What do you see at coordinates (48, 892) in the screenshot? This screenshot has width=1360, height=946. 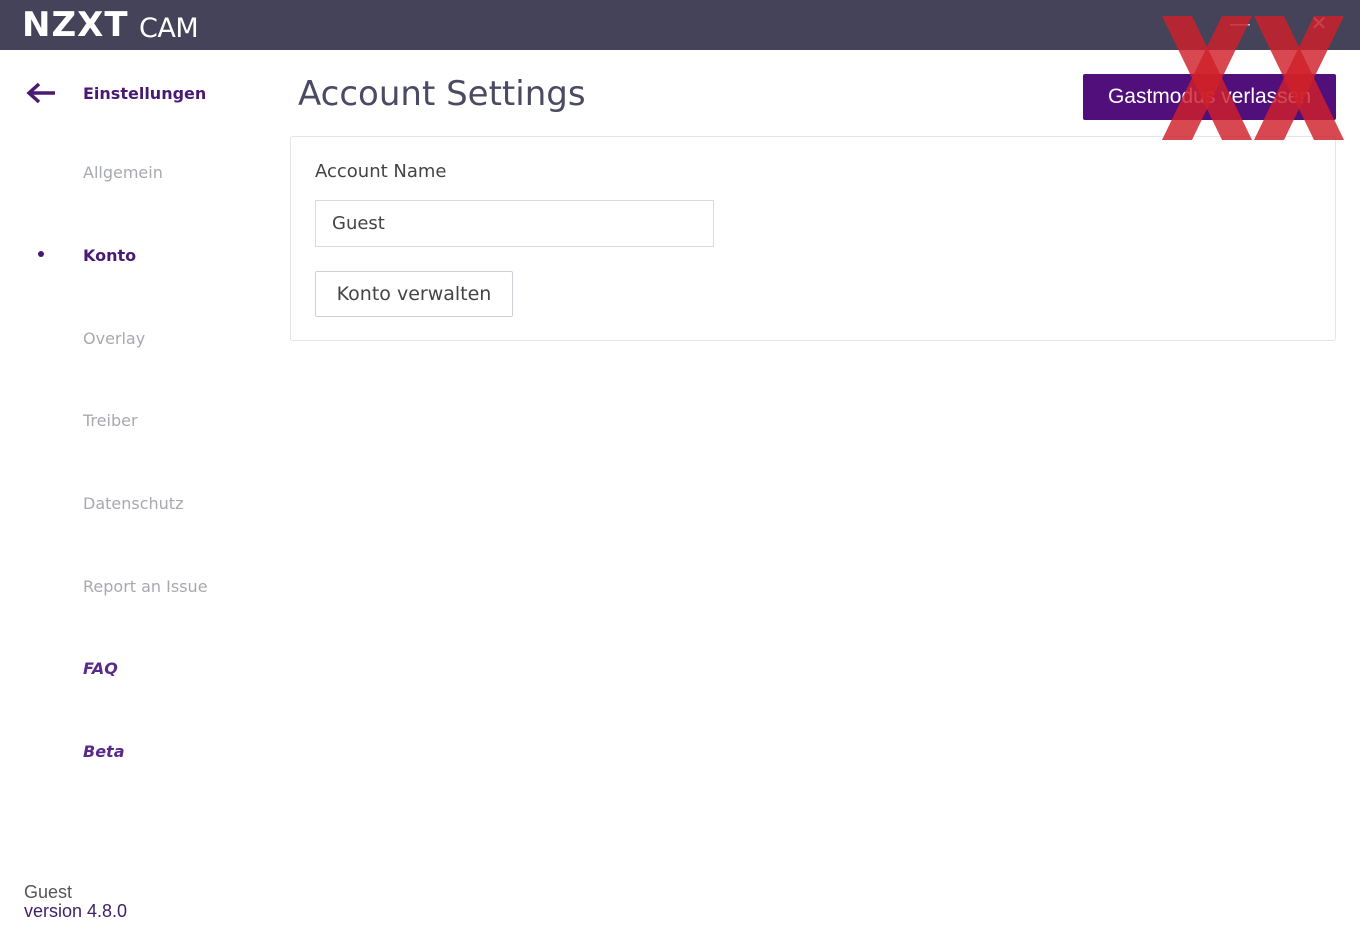 I see `footer-user-name: Guest` at bounding box center [48, 892].